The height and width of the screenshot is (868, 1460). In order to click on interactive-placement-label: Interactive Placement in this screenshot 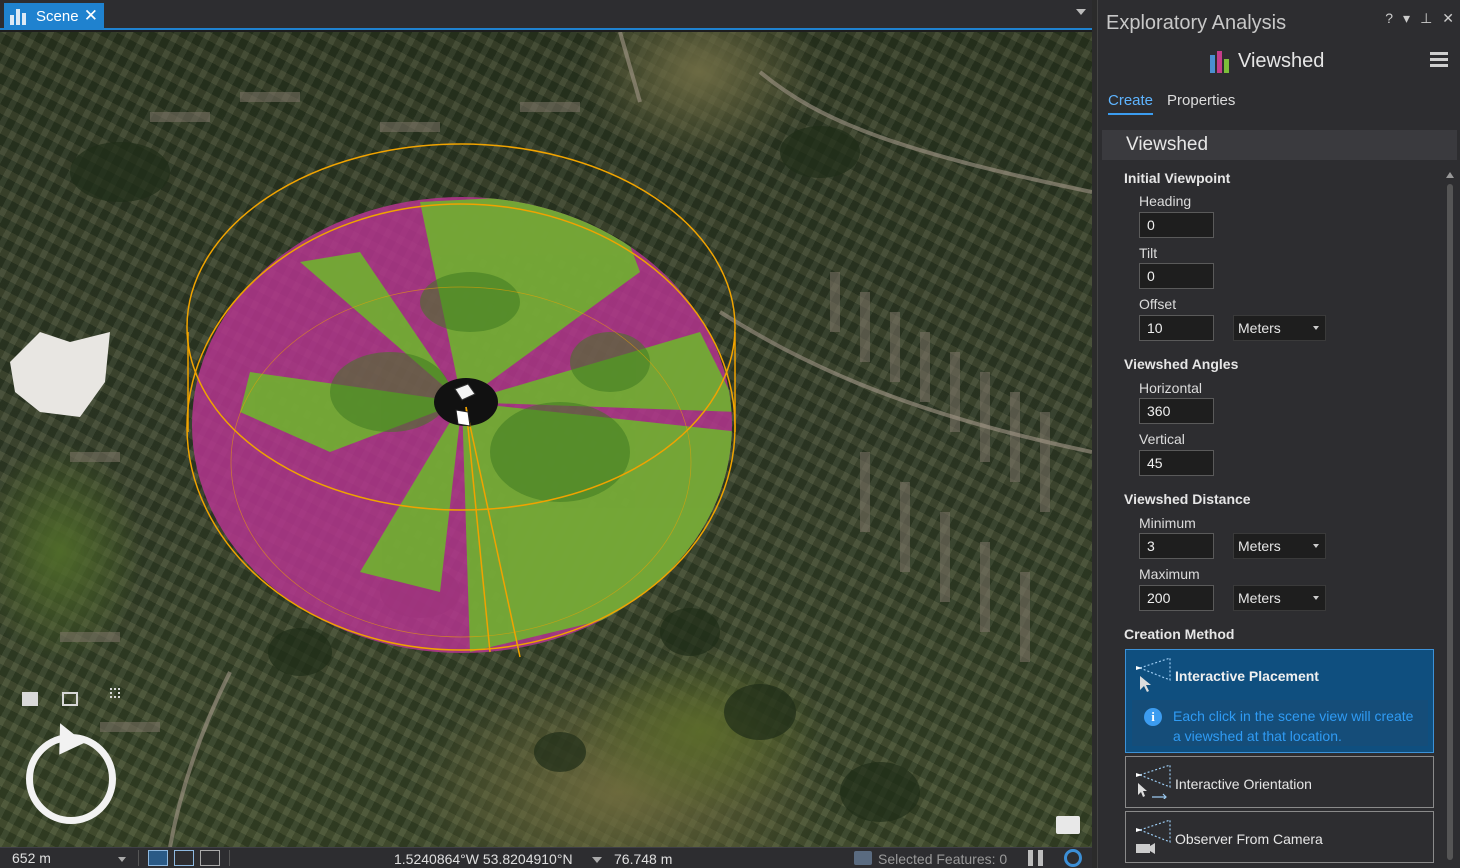, I will do `click(1247, 676)`.